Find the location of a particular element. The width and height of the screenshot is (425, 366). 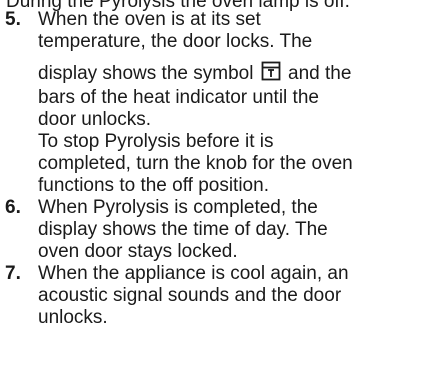

step-text-line: functions to the off position. is located at coordinates (153, 185).